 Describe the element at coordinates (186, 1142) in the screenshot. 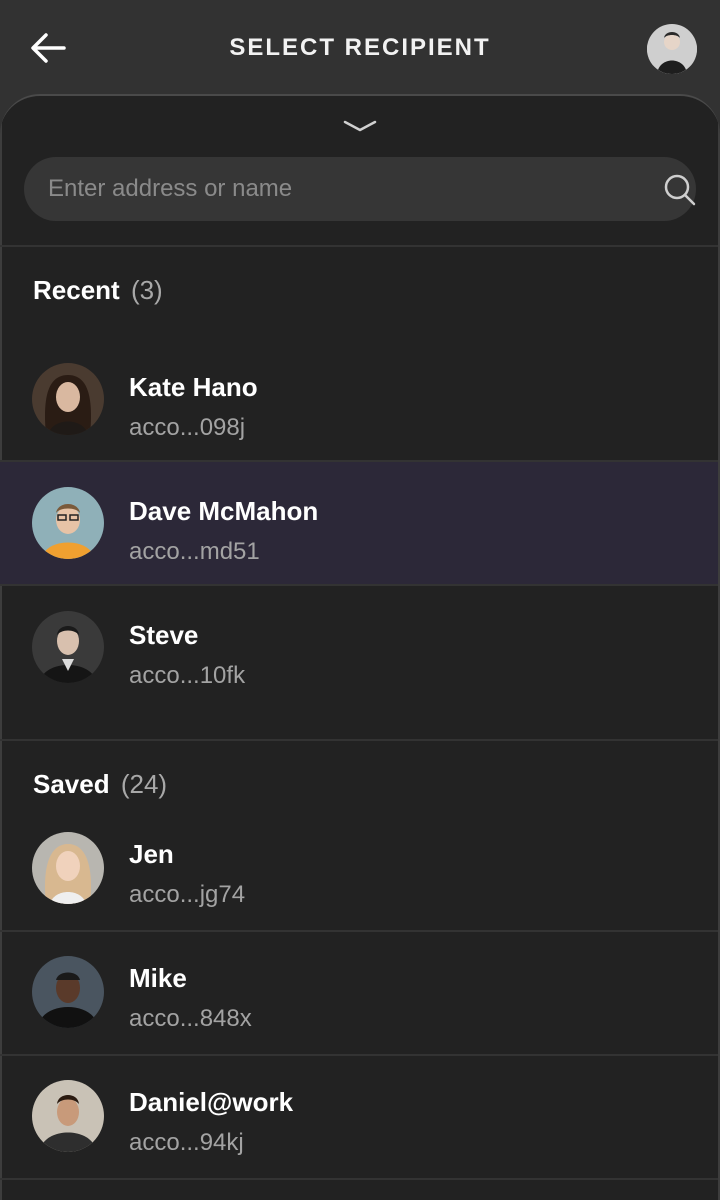

I see `recipient-address: acco...94kj` at that location.